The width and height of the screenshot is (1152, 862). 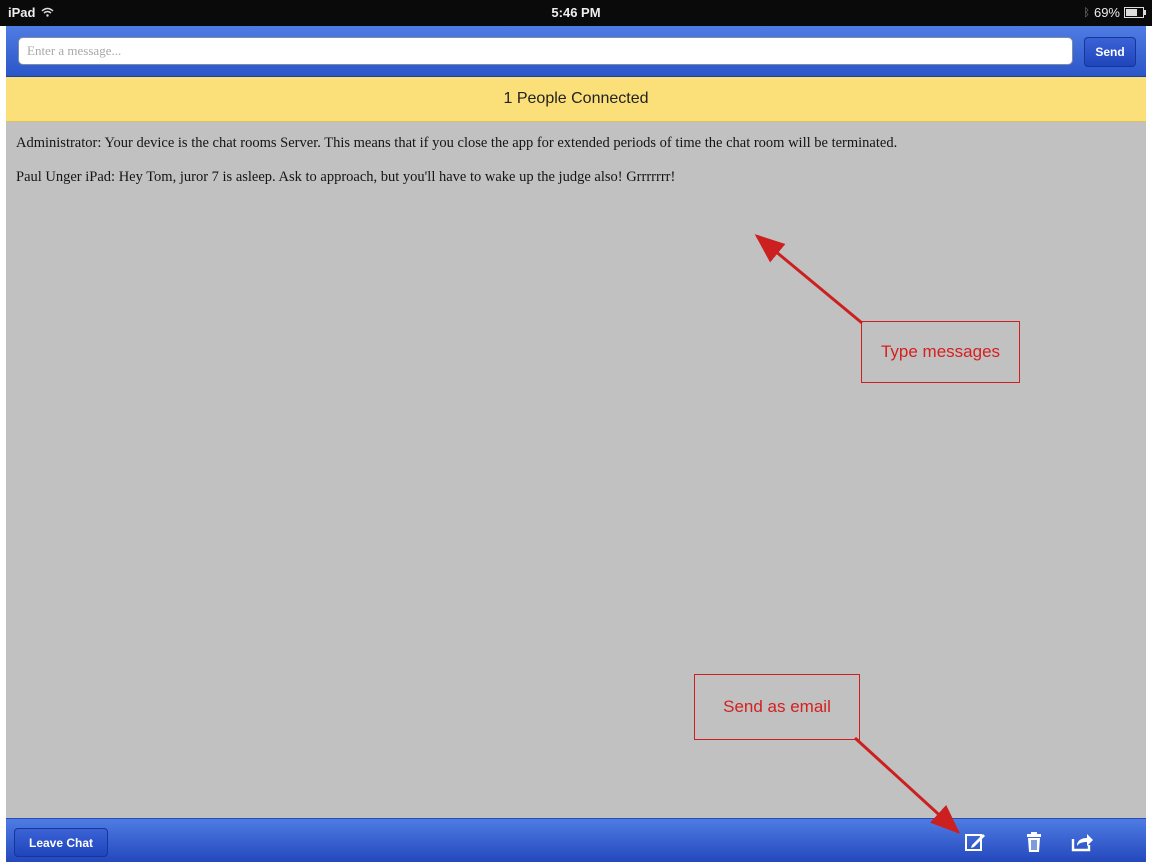 I want to click on status-right: ᛒ 69%, so click(x=1114, y=12).